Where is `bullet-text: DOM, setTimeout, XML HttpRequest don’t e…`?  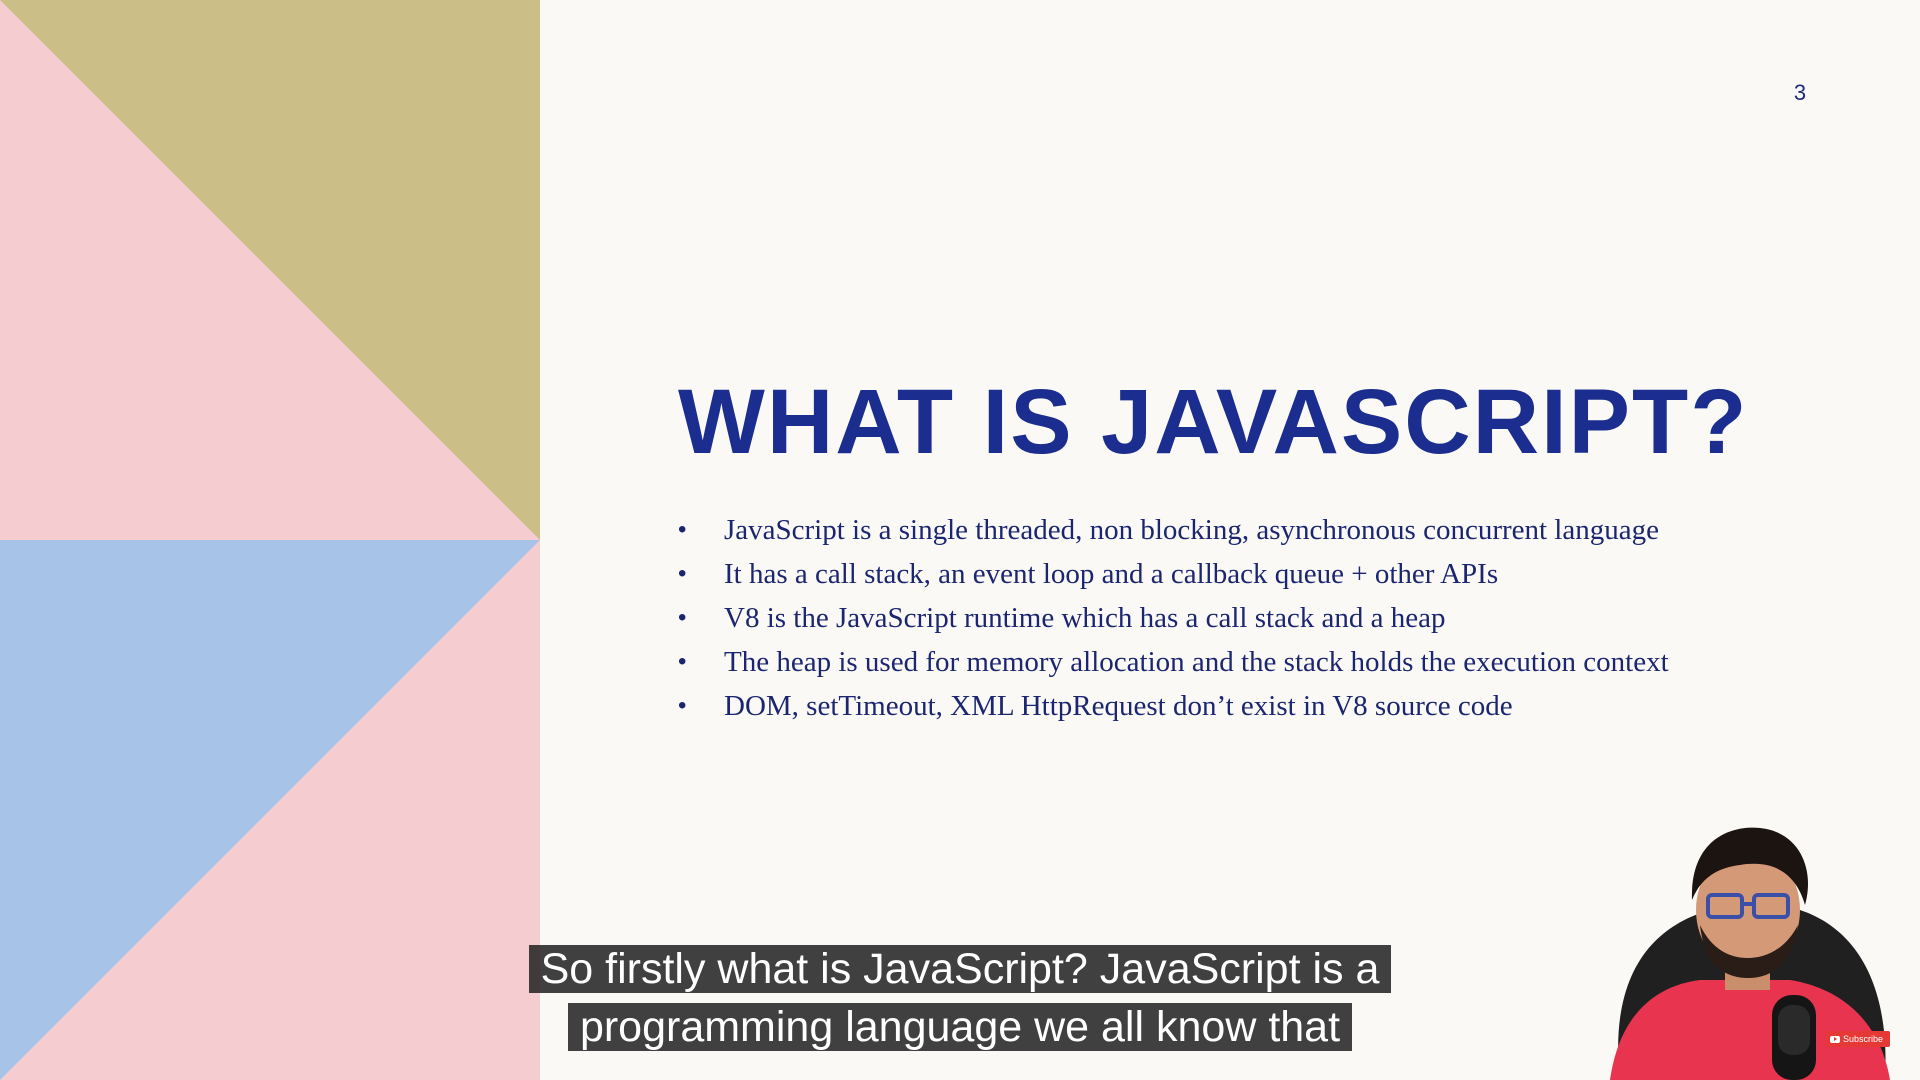 bullet-text: DOM, setTimeout, XML HttpRequest don’t e… is located at coordinates (1118, 706).